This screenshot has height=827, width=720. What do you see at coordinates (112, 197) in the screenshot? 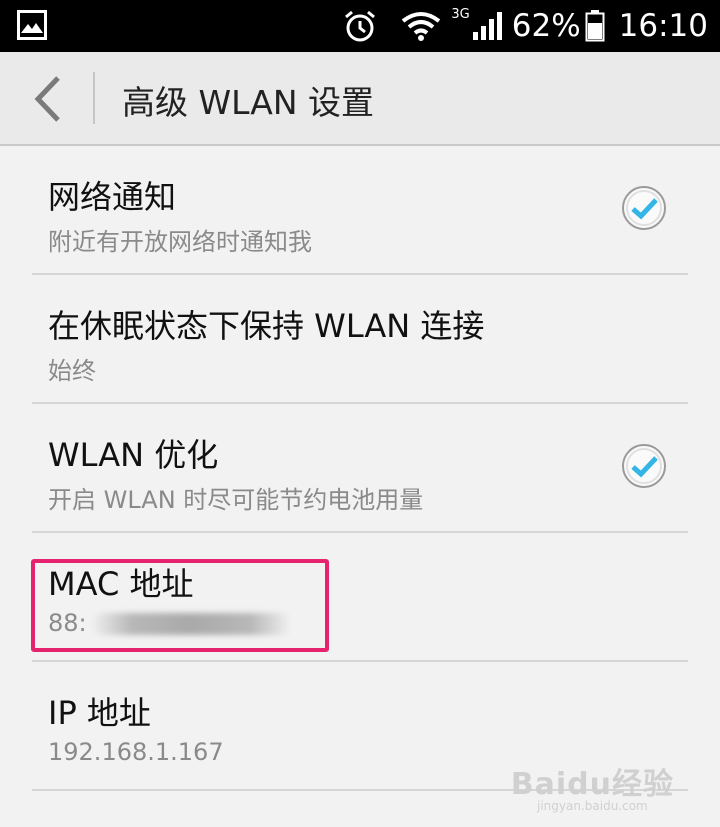
I see `setting-title: 网络通知` at bounding box center [112, 197].